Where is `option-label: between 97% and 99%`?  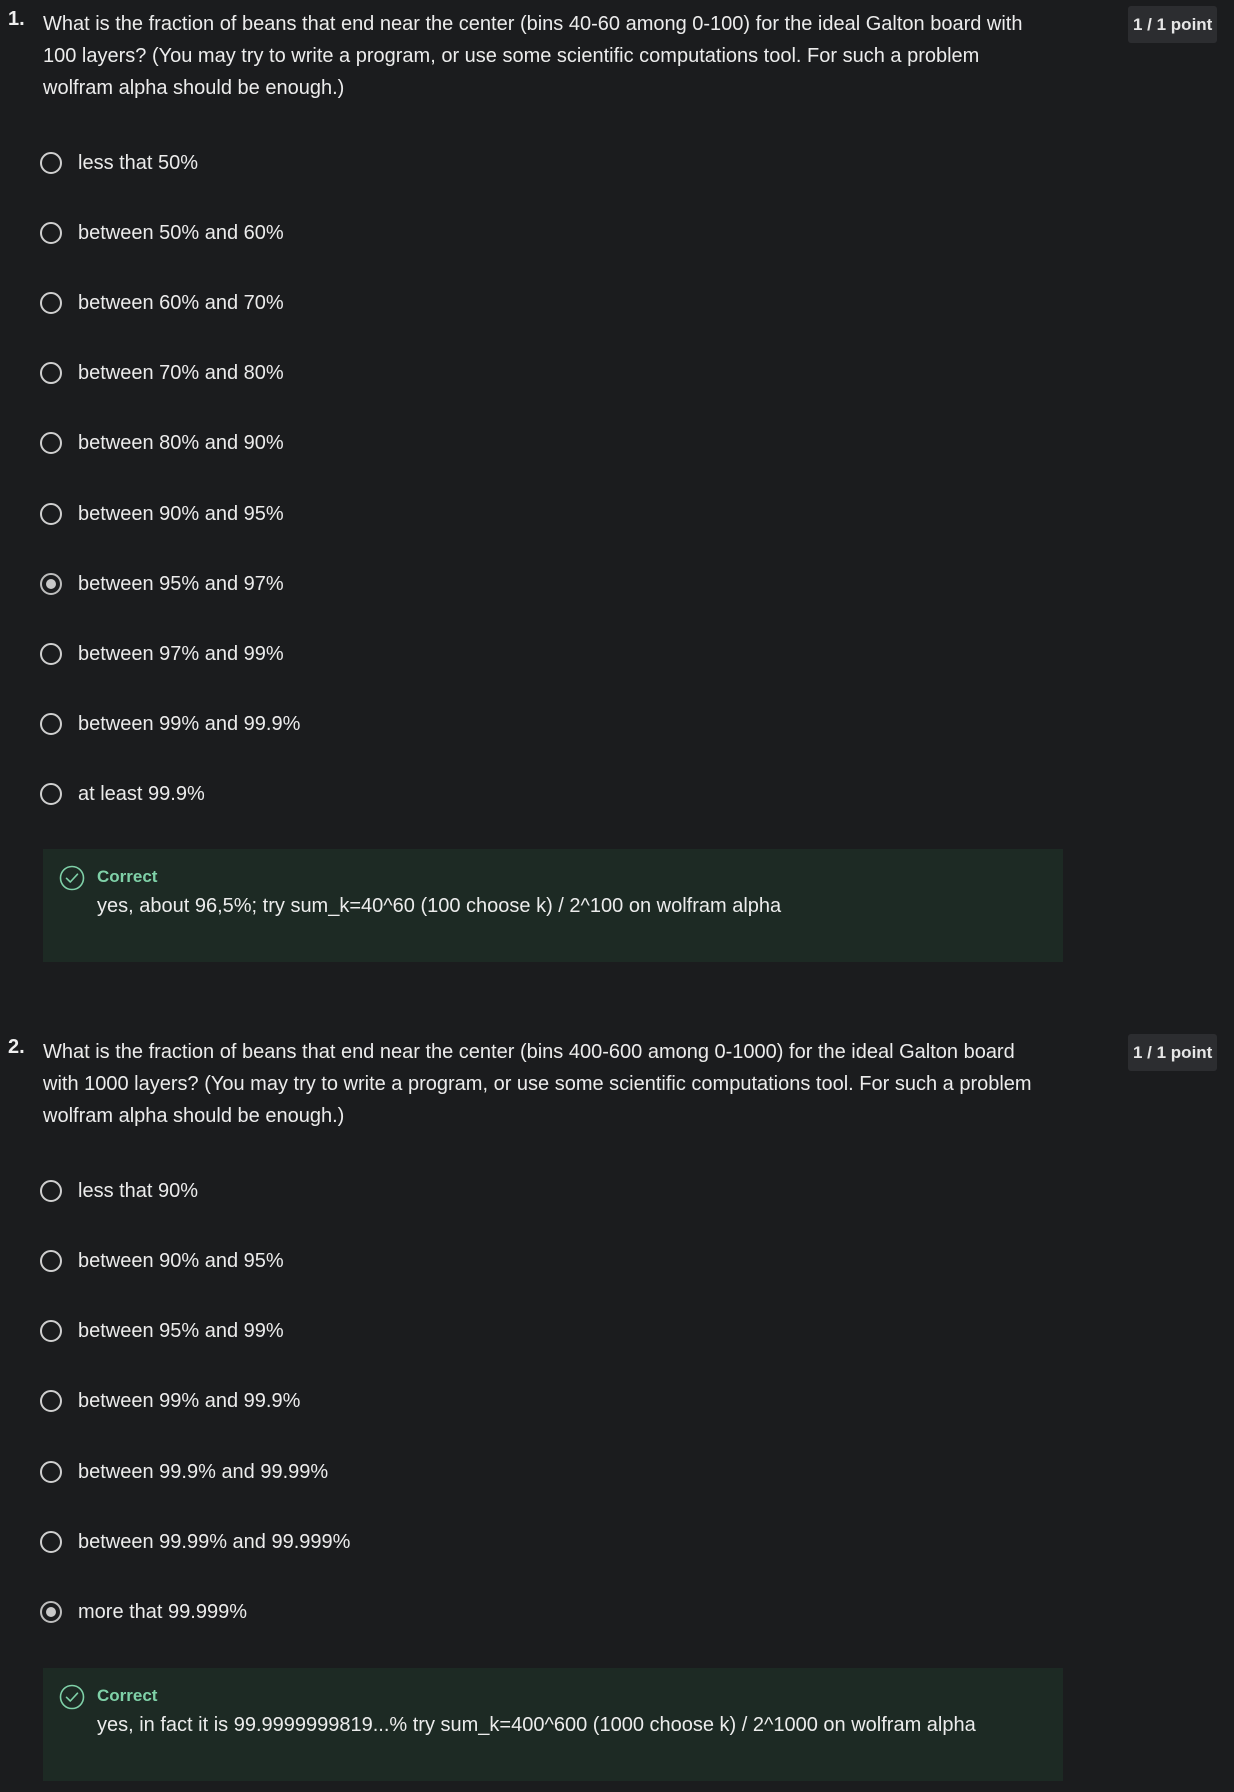 option-label: between 97% and 99% is located at coordinates (181, 653).